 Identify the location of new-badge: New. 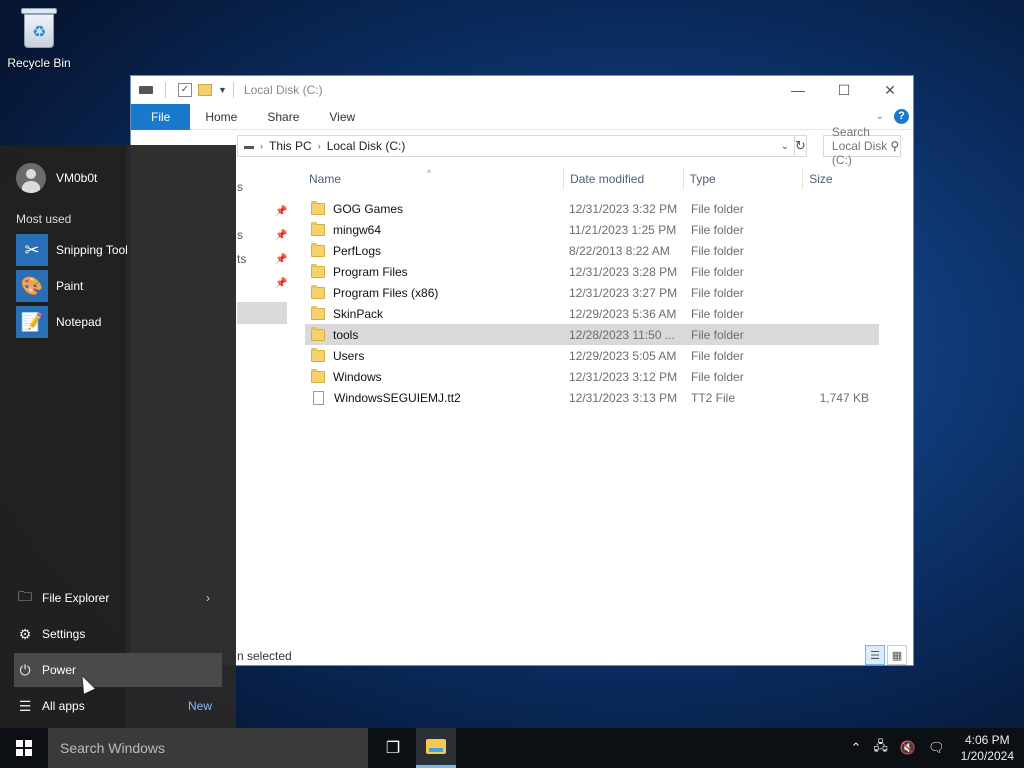
(199, 706).